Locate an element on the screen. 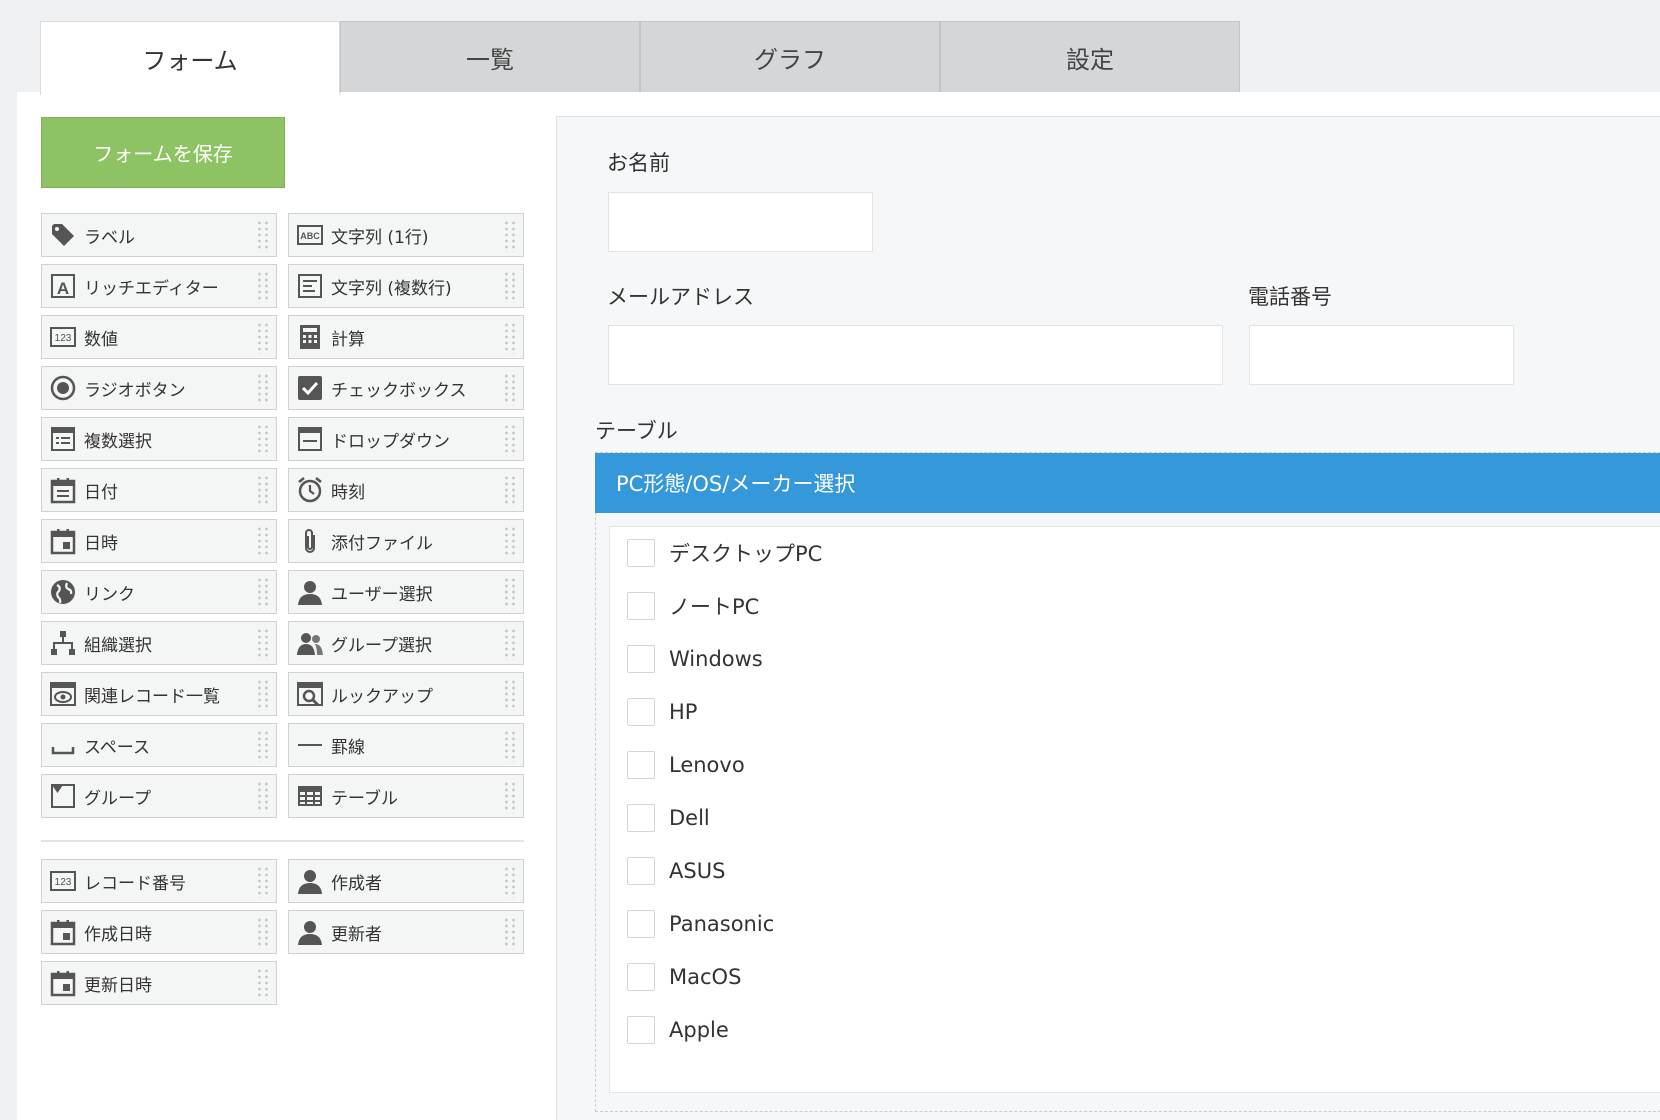  tab-form: フォーム is located at coordinates (190, 58).